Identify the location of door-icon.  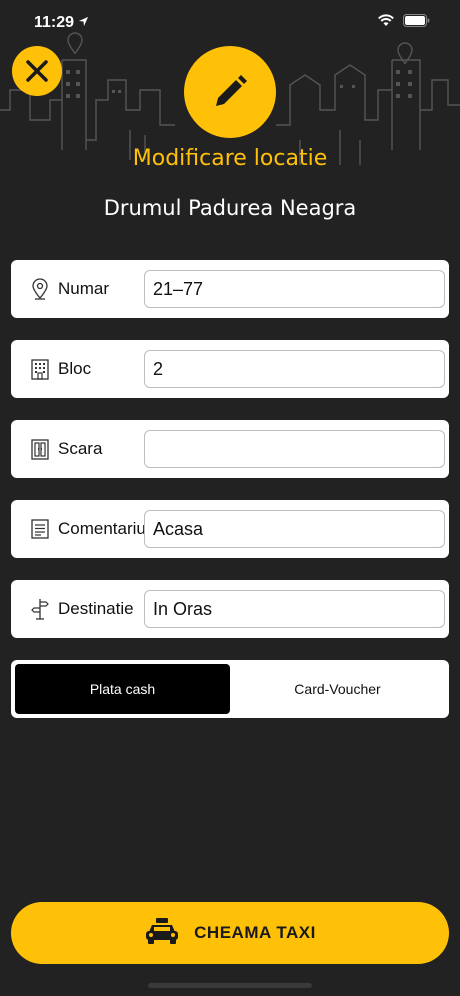
(40, 449).